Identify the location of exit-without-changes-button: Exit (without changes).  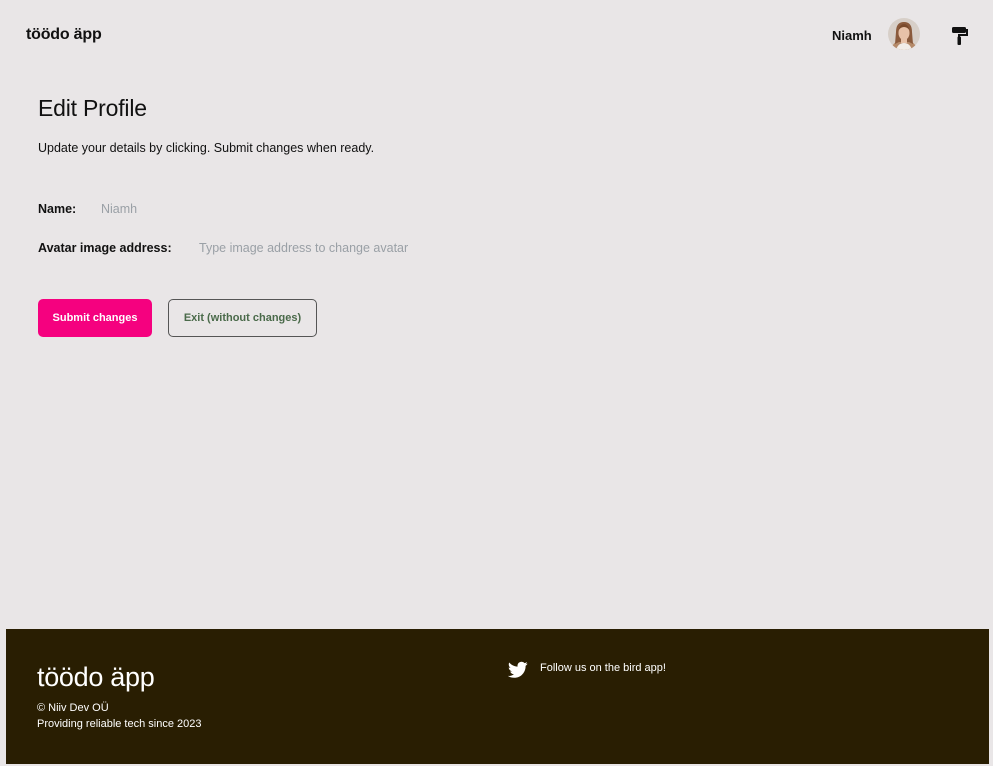
(242, 318).